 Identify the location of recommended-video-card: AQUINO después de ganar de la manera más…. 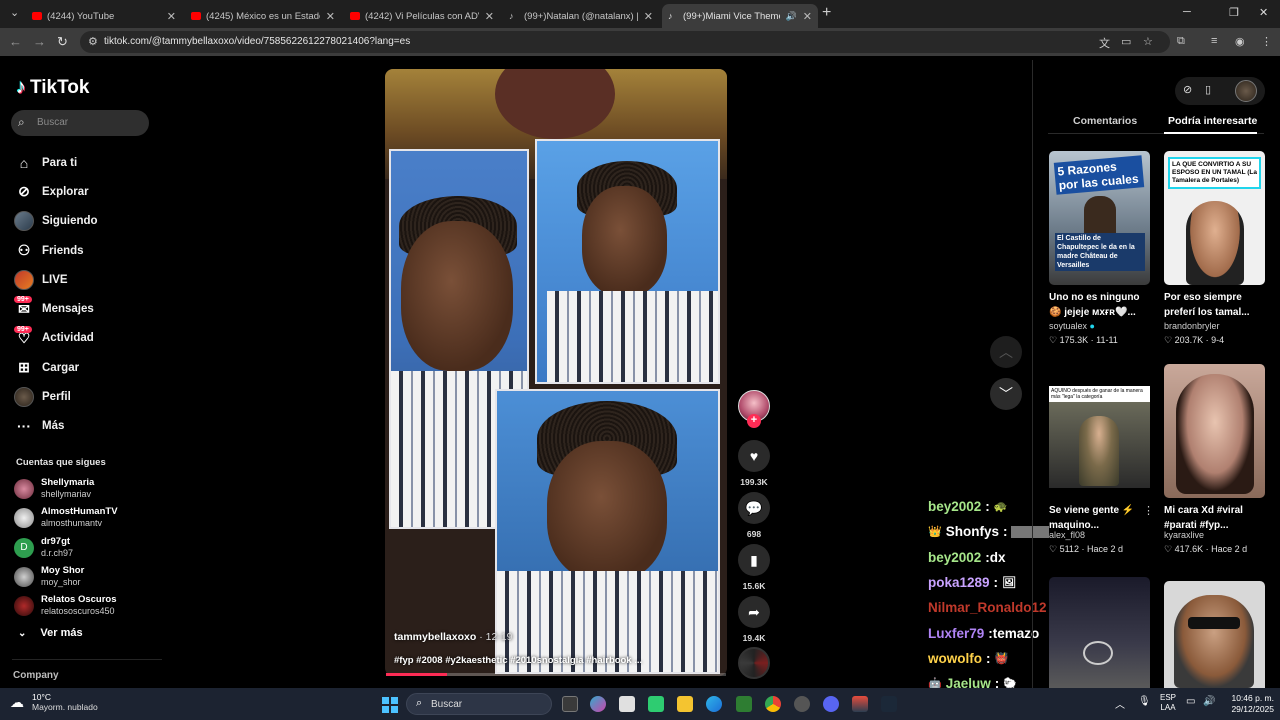
(1101, 459).